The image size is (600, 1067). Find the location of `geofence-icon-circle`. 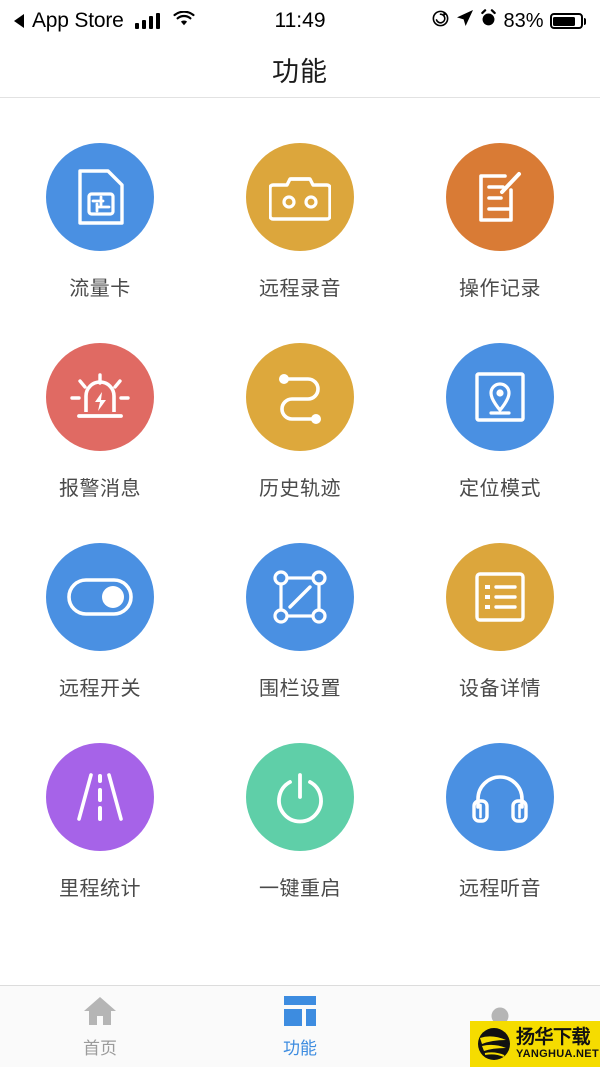

geofence-icon-circle is located at coordinates (300, 597).